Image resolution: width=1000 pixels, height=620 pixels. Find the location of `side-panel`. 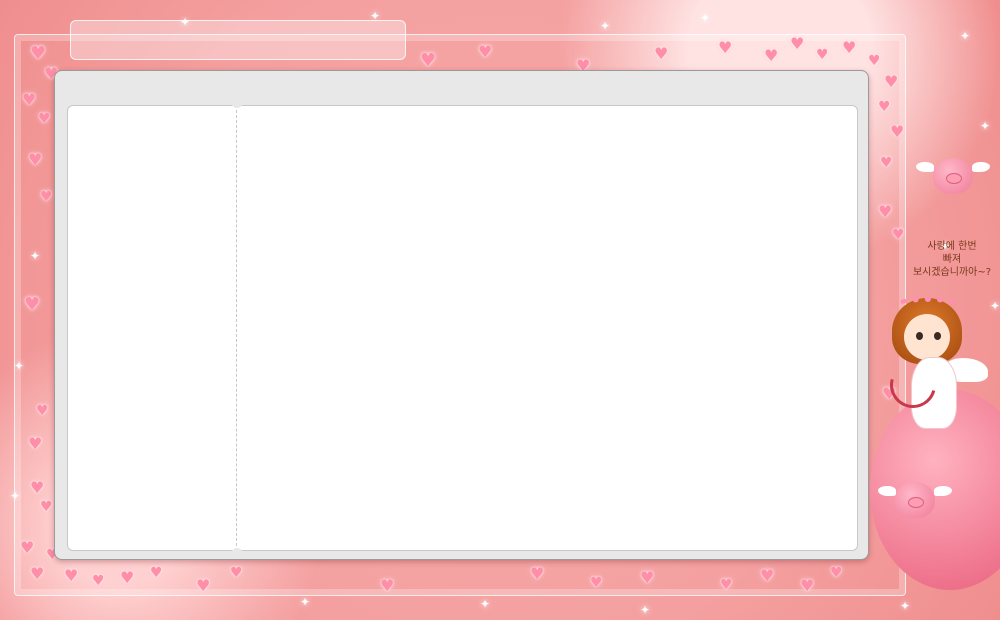

side-panel is located at coordinates (152, 328).